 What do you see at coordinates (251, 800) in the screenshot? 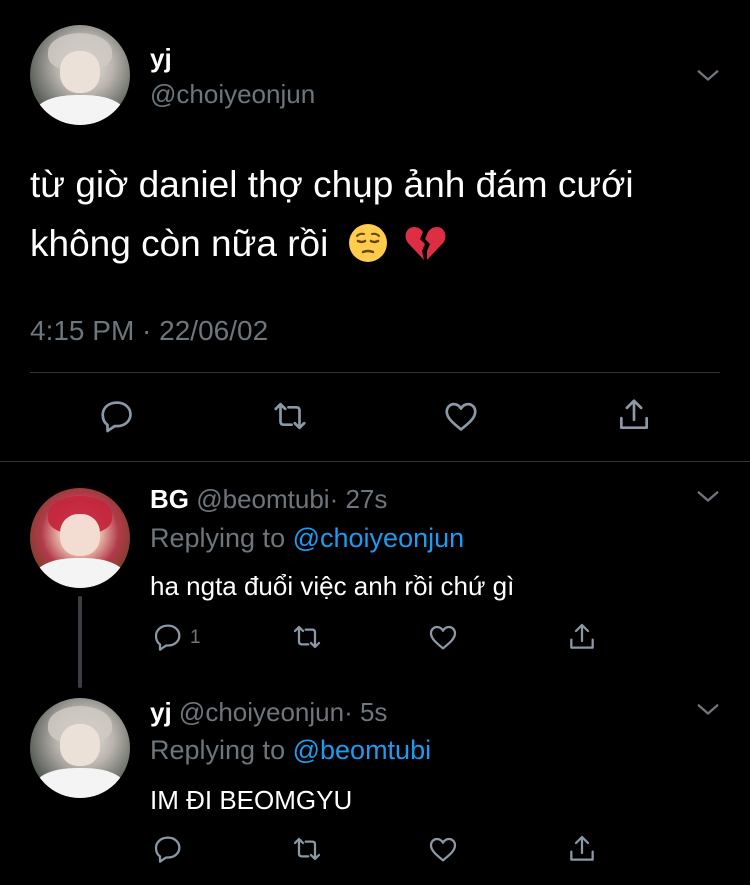
I see `reply-text: IM ĐI BEOMGYU` at bounding box center [251, 800].